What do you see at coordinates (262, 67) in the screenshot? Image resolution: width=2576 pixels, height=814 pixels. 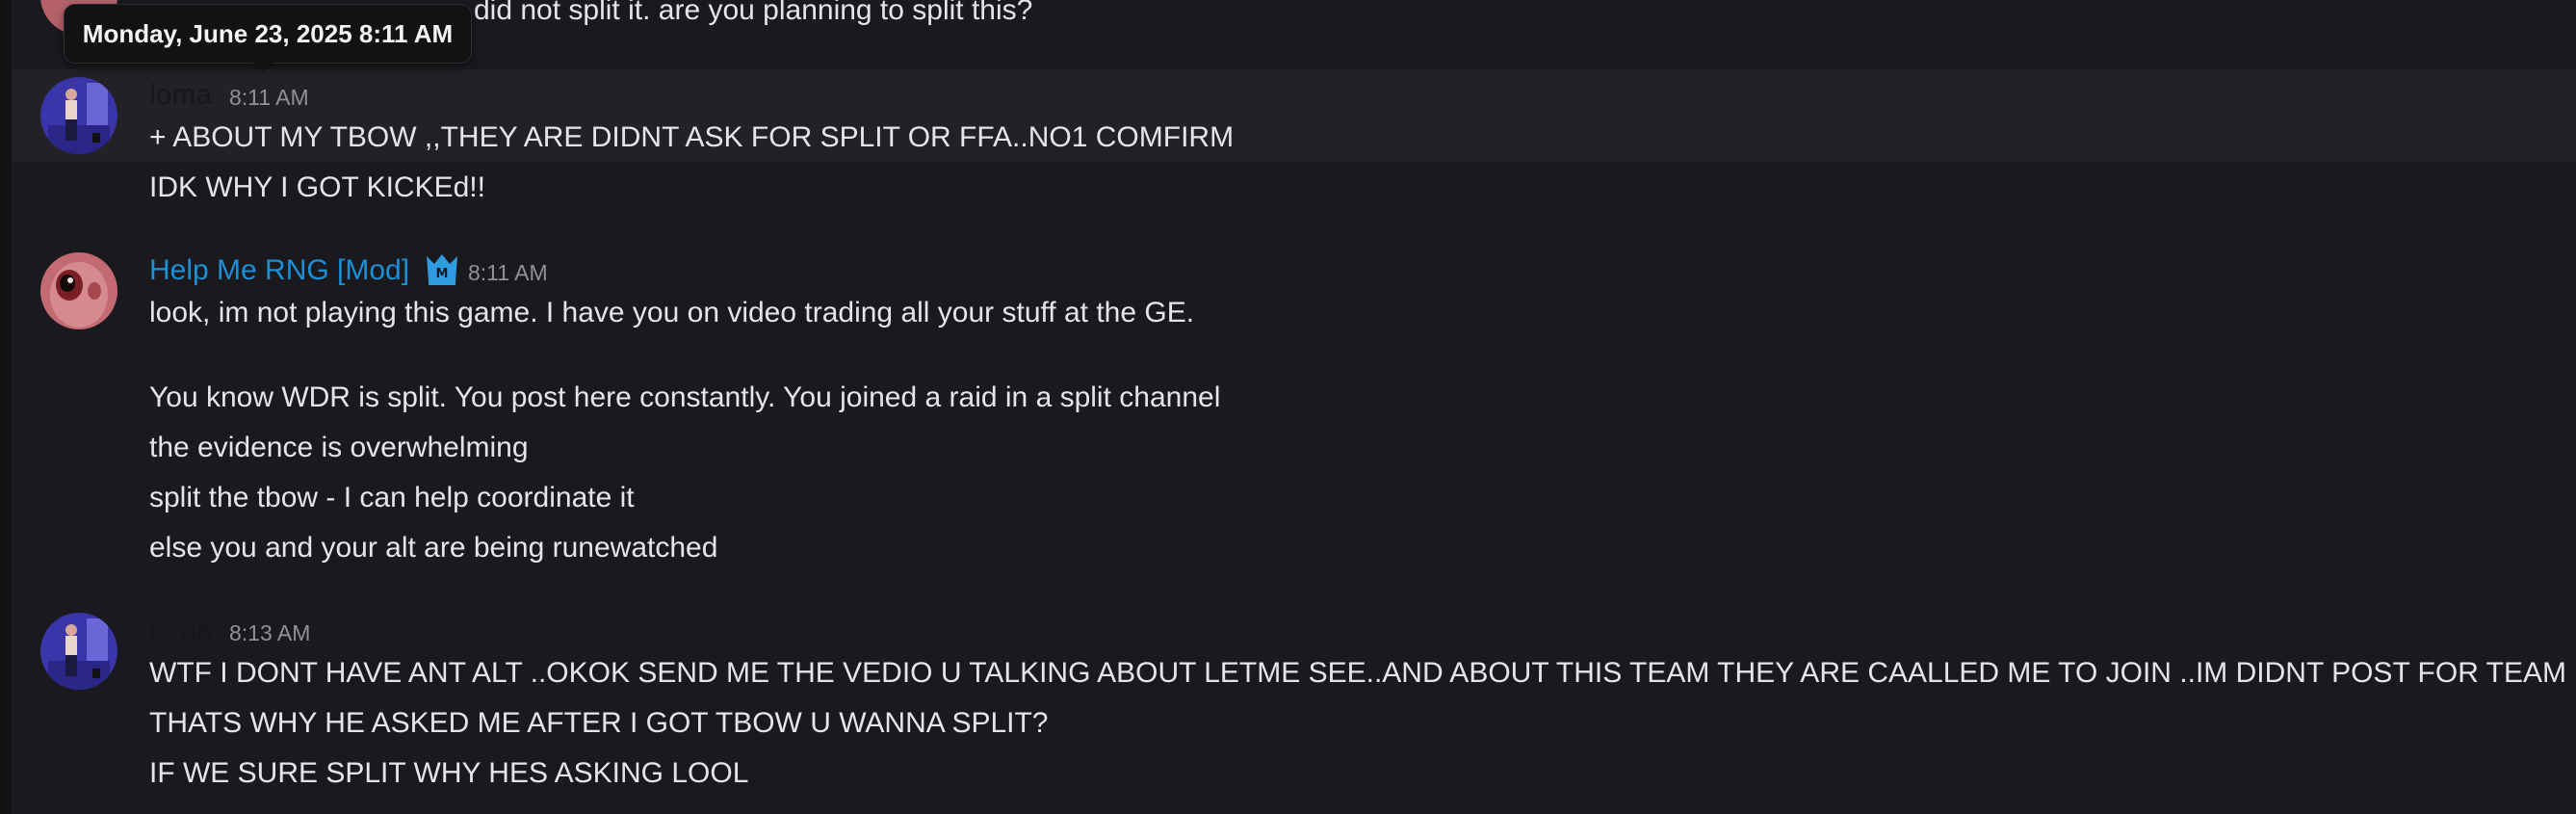 I see `tooltip-arrow` at bounding box center [262, 67].